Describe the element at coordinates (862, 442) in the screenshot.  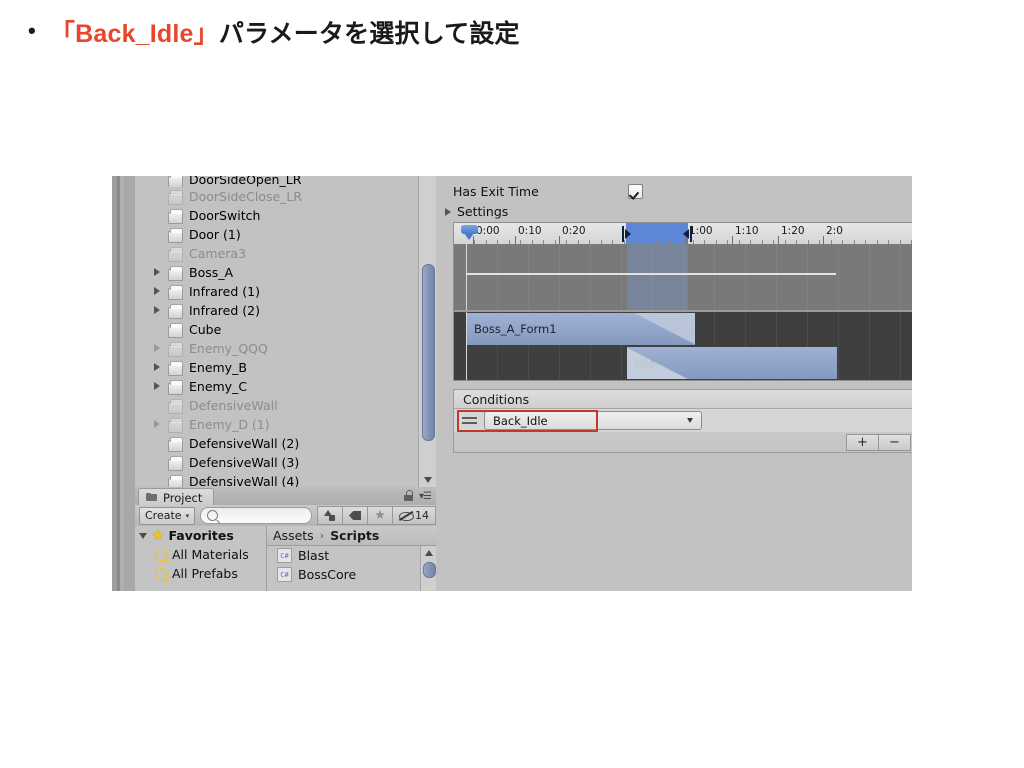
I see `add-condition-button: +` at that location.